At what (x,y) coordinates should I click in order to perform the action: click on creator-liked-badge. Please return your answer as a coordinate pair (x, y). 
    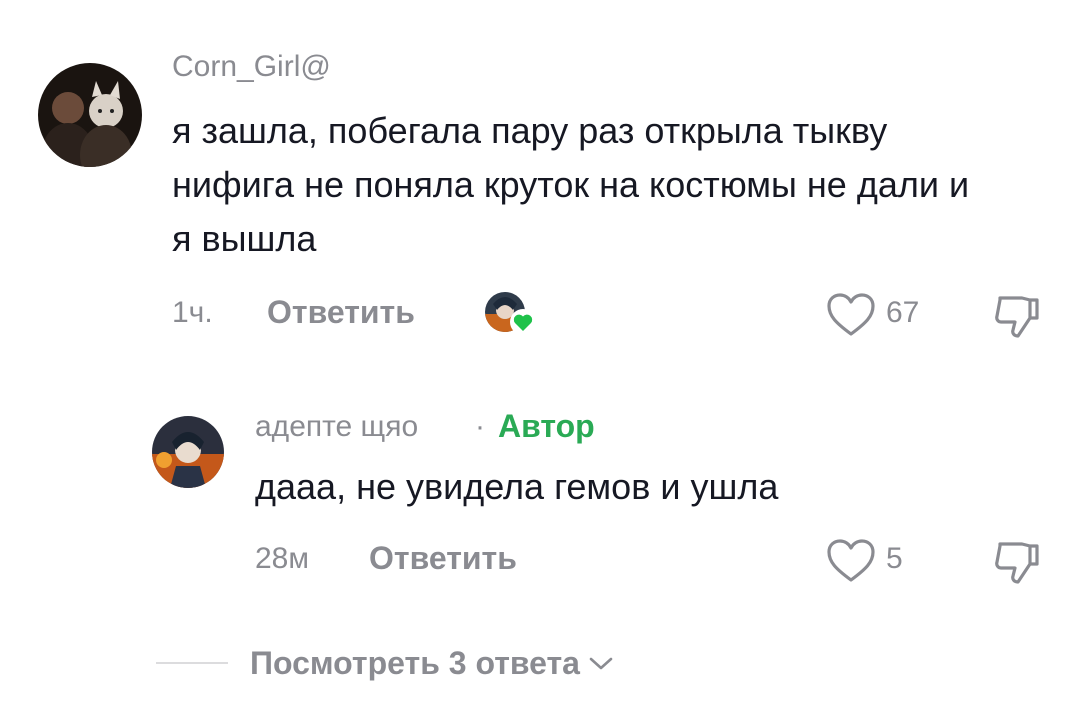
    Looking at the image, I should click on (511, 314).